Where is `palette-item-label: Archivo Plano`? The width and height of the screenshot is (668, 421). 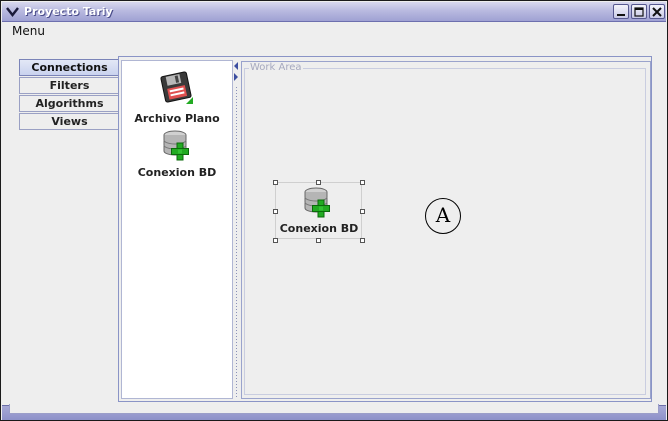 palette-item-label: Archivo Plano is located at coordinates (177, 118).